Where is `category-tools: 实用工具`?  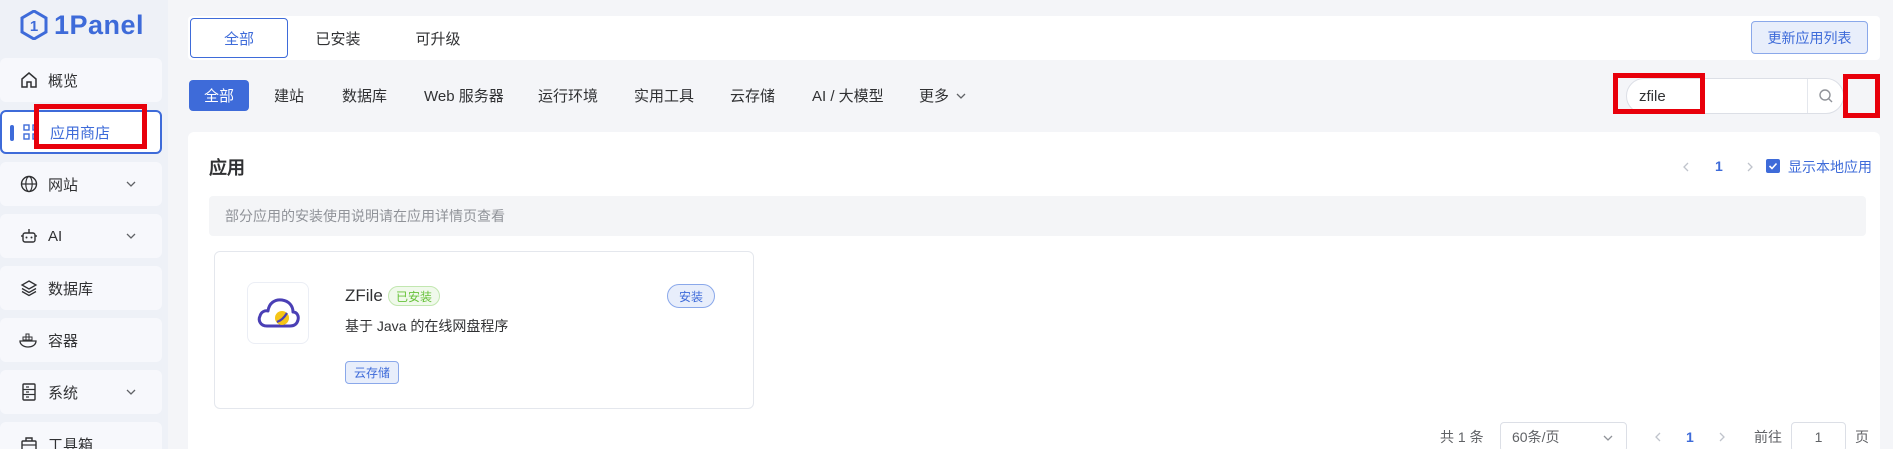 category-tools: 实用工具 is located at coordinates (664, 95).